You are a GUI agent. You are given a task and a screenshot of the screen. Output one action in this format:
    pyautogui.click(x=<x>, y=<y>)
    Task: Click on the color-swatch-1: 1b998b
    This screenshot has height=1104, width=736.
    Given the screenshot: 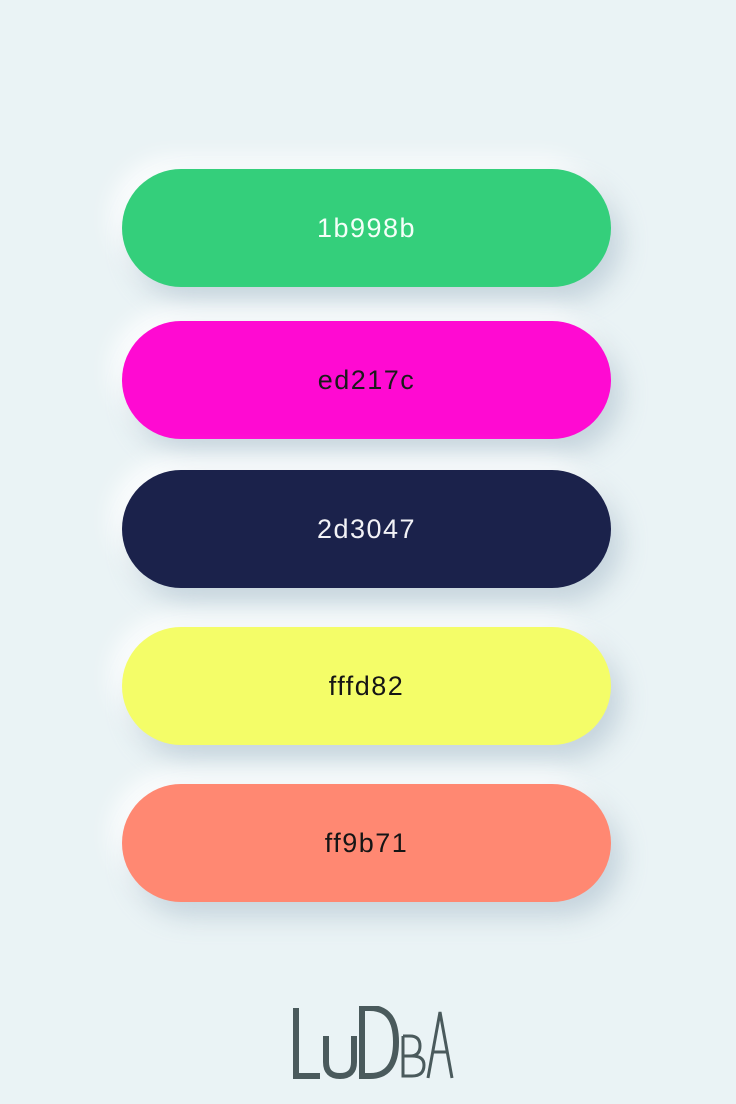 What is the action you would take?
    pyautogui.click(x=366, y=228)
    